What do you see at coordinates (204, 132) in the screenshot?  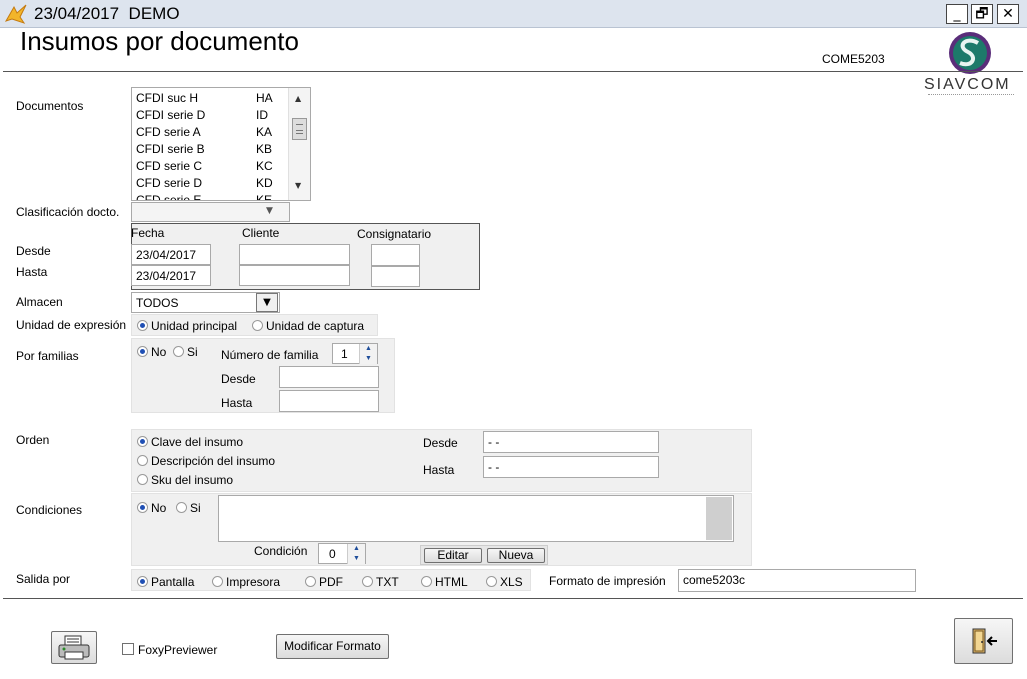 I see `list-item: CFD serie A KA` at bounding box center [204, 132].